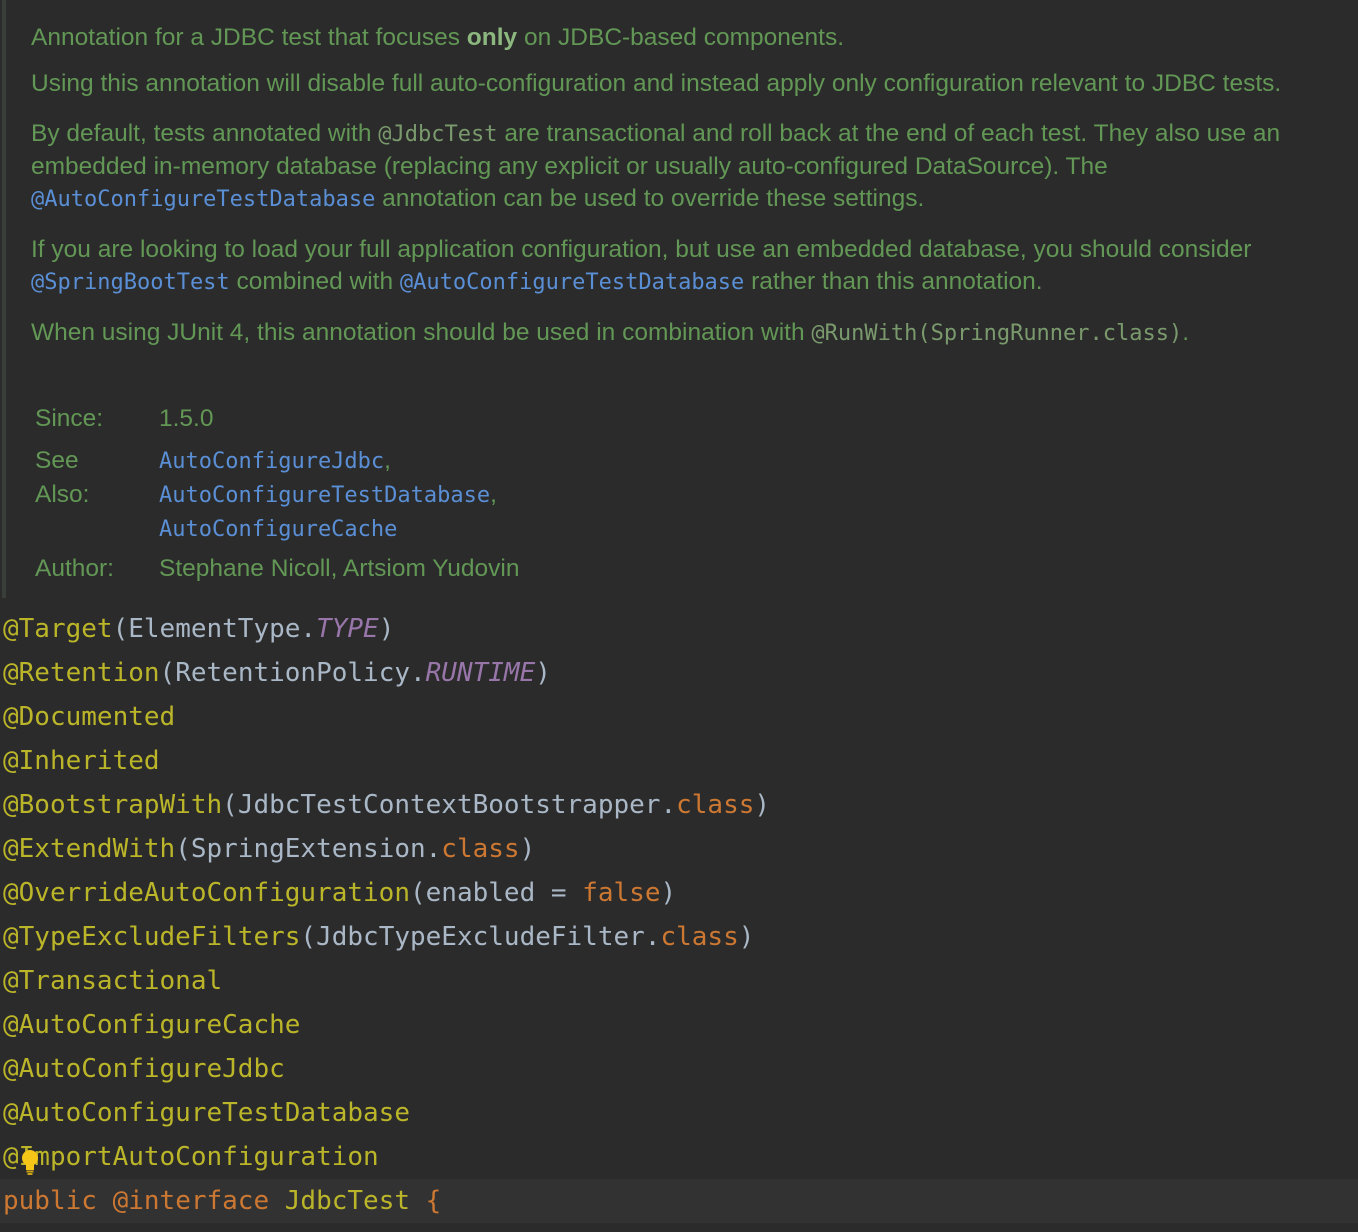  Describe the element at coordinates (679, 673) in the screenshot. I see `code-line: @Retention(RetentionPolicy.RUNTIME)` at that location.